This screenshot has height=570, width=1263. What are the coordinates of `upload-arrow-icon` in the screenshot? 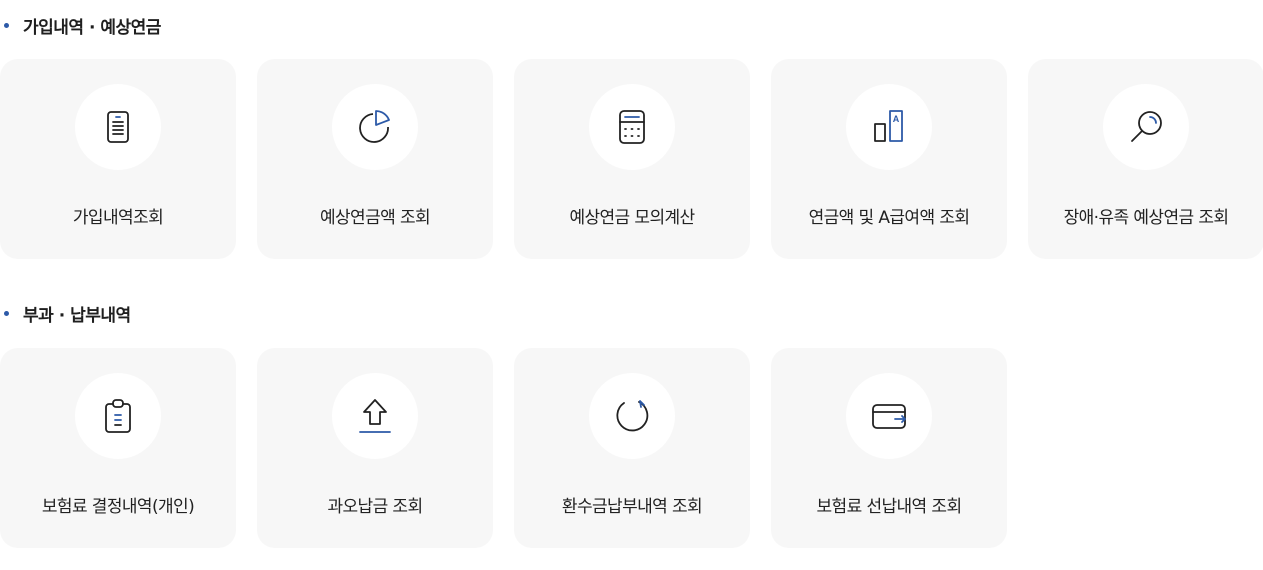 It's located at (375, 416).